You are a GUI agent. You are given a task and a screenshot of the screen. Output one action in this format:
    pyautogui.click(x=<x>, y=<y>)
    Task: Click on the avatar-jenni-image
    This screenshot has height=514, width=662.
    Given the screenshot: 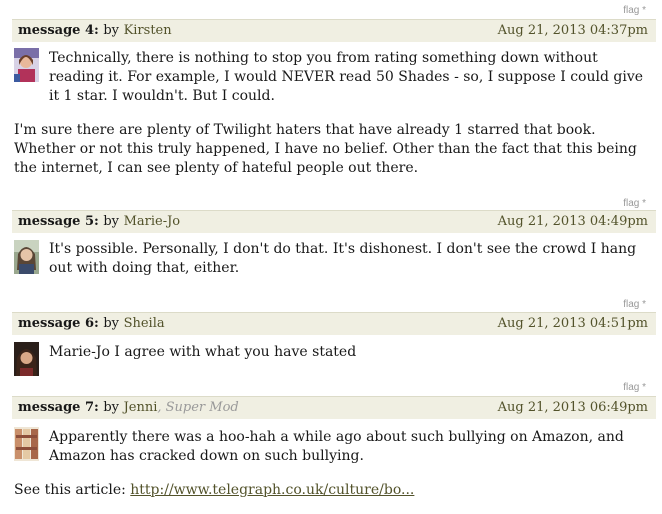 What is the action you would take?
    pyautogui.click(x=26, y=444)
    